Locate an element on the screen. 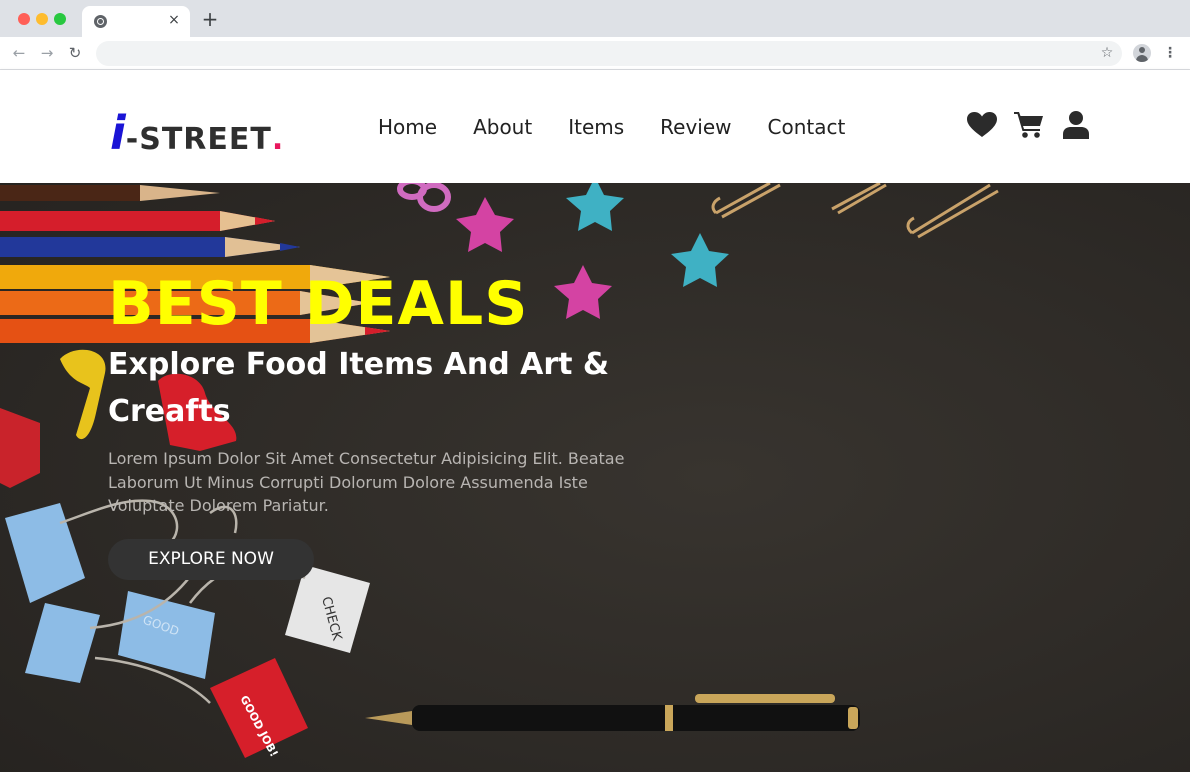 This screenshot has width=1190, height=772. bookmark-star-icon: ☆ is located at coordinates (1107, 53).